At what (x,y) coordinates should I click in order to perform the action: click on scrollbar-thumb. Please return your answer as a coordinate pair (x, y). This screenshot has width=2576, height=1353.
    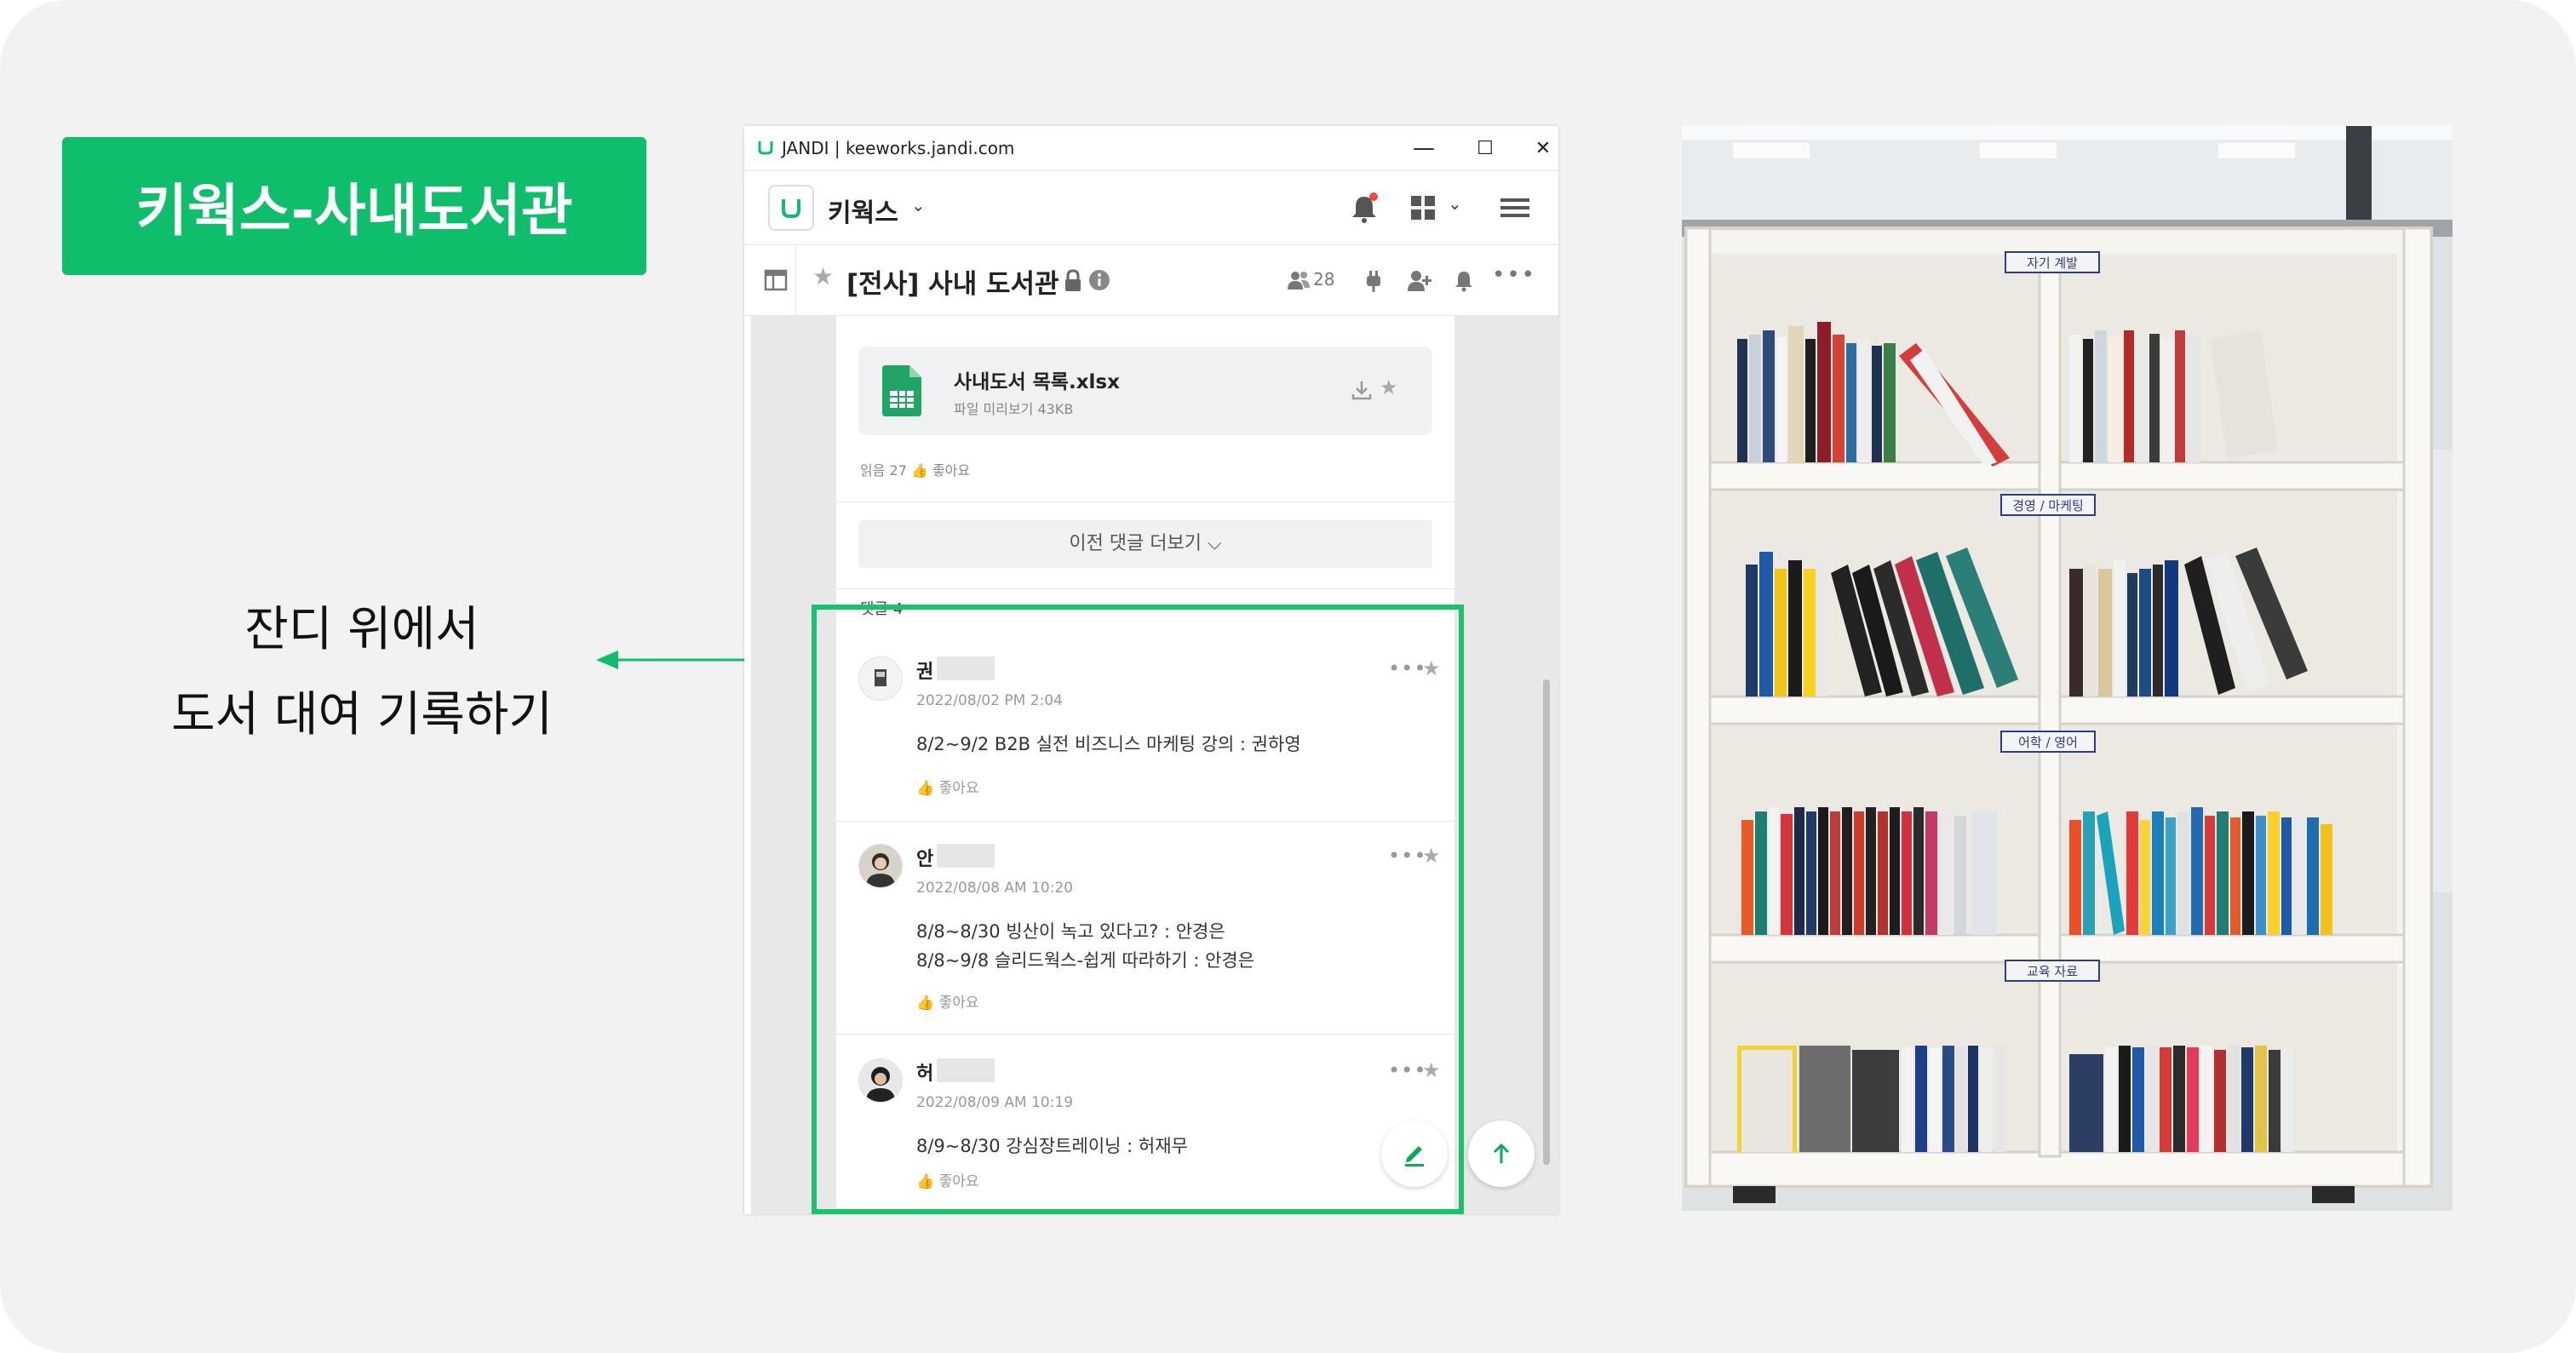
    Looking at the image, I should click on (1546, 922).